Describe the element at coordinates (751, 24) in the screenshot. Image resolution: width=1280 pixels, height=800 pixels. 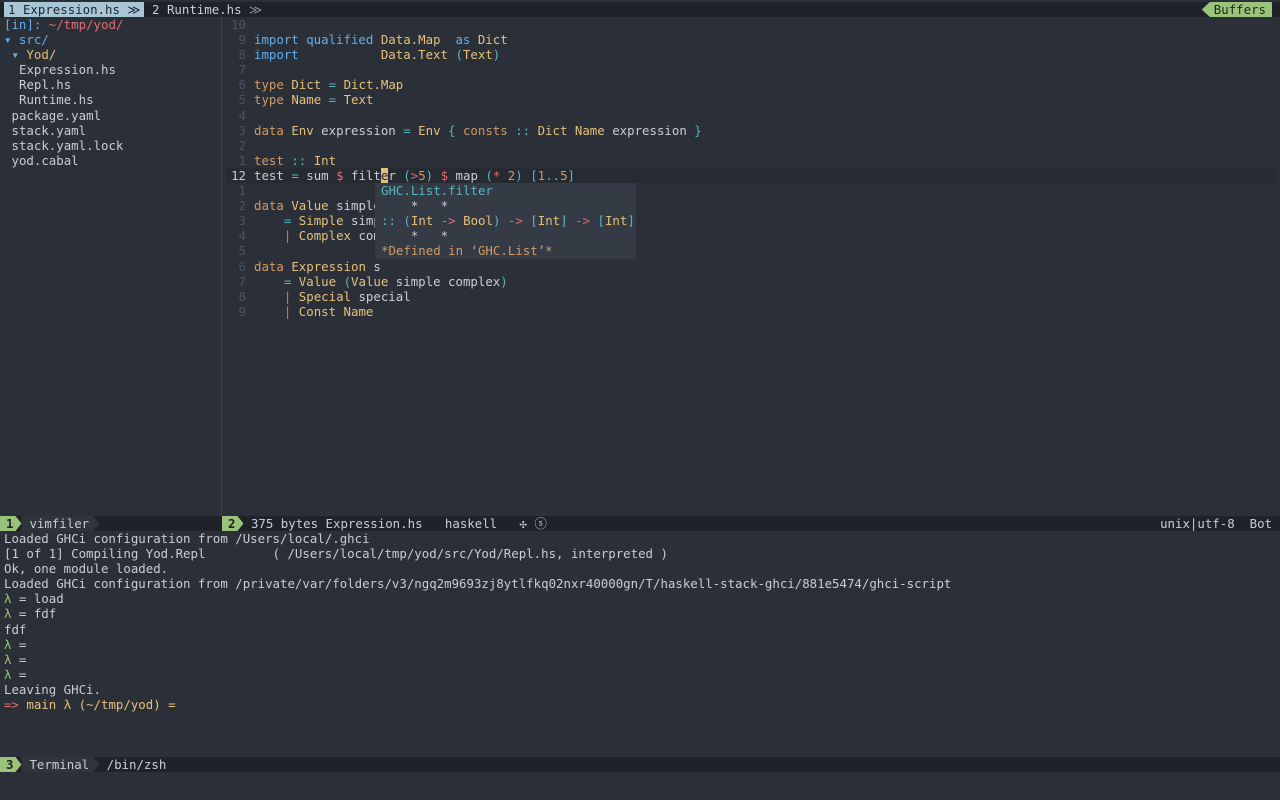
I see `code-line: 10` at that location.